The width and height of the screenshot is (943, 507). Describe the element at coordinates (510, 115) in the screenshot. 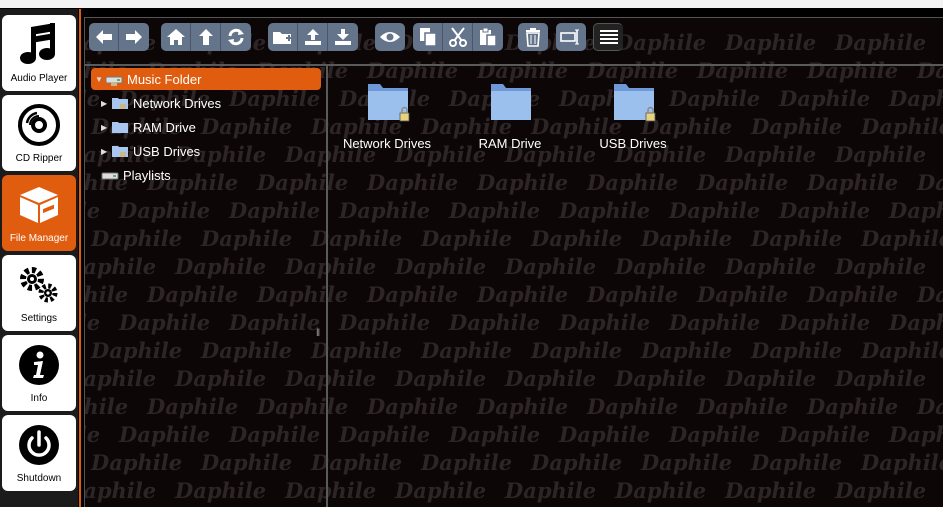

I see `file-item-ram-drive: RAM Drive` at that location.